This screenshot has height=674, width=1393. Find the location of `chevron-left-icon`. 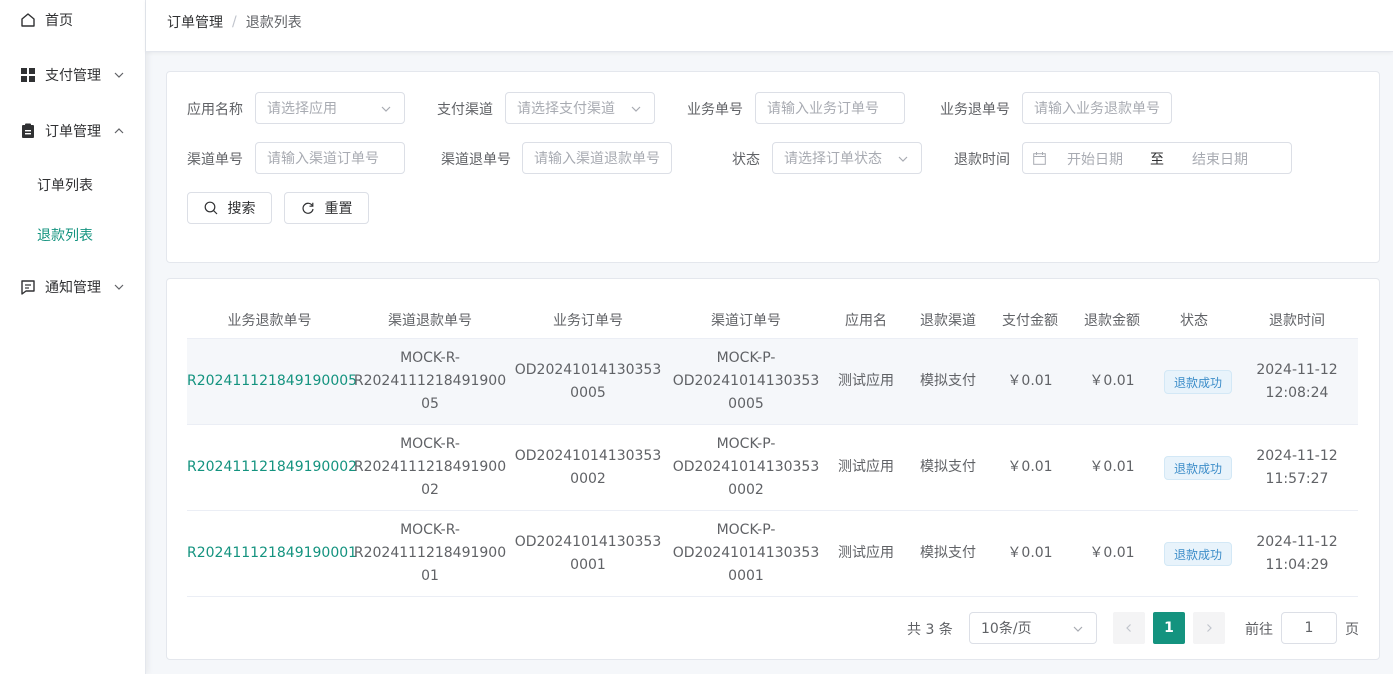

chevron-left-icon is located at coordinates (1128, 628).